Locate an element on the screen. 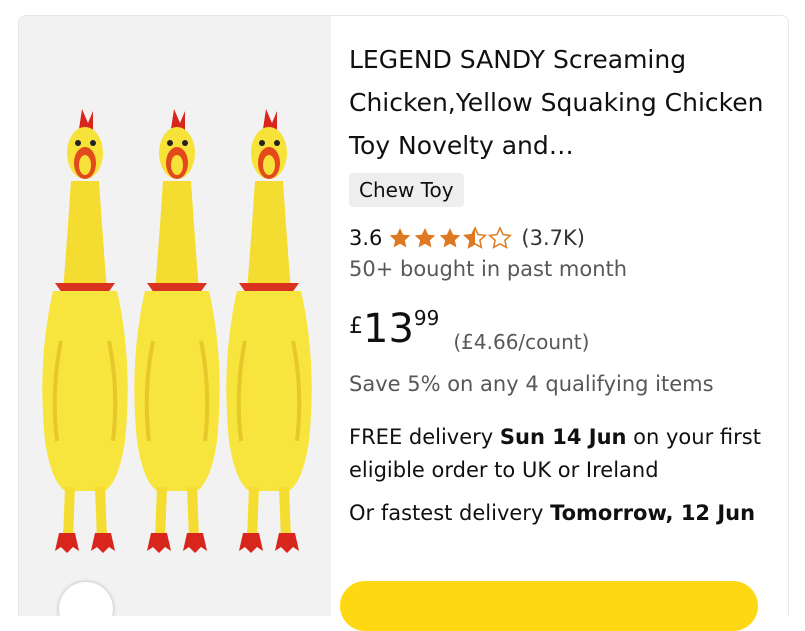  category-badge: Chew Toy is located at coordinates (406, 190).